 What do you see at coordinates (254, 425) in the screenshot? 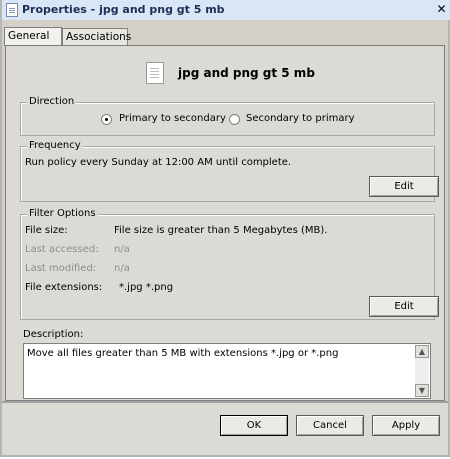
I see `ok-button: OK` at bounding box center [254, 425].